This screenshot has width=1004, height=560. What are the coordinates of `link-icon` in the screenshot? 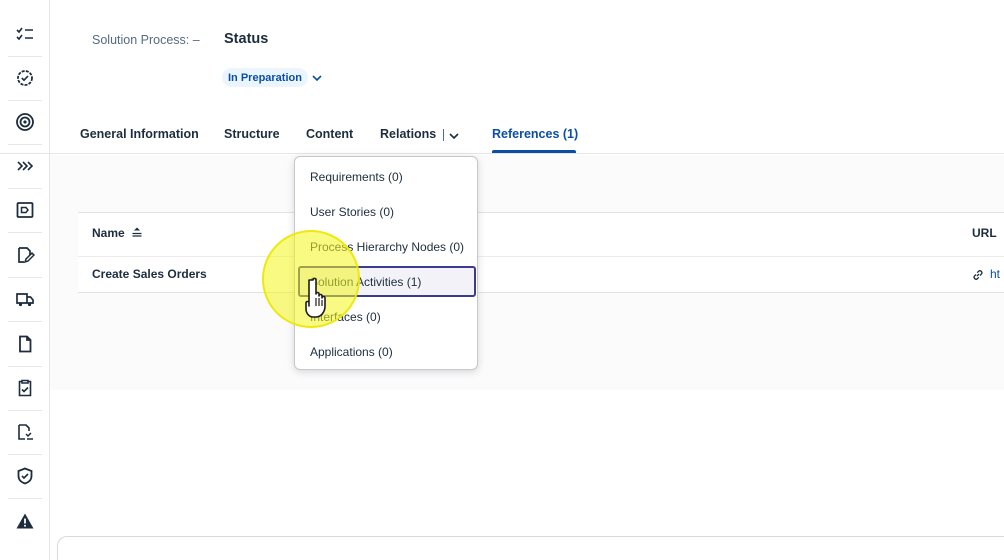 It's located at (978, 275).